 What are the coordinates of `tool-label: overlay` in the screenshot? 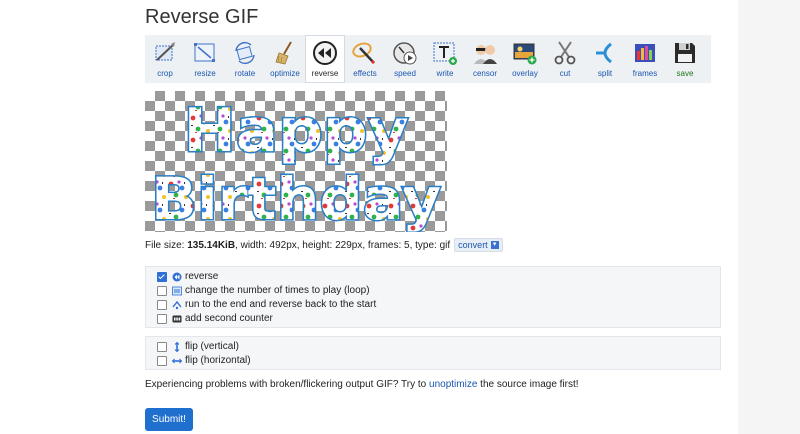 It's located at (525, 73).